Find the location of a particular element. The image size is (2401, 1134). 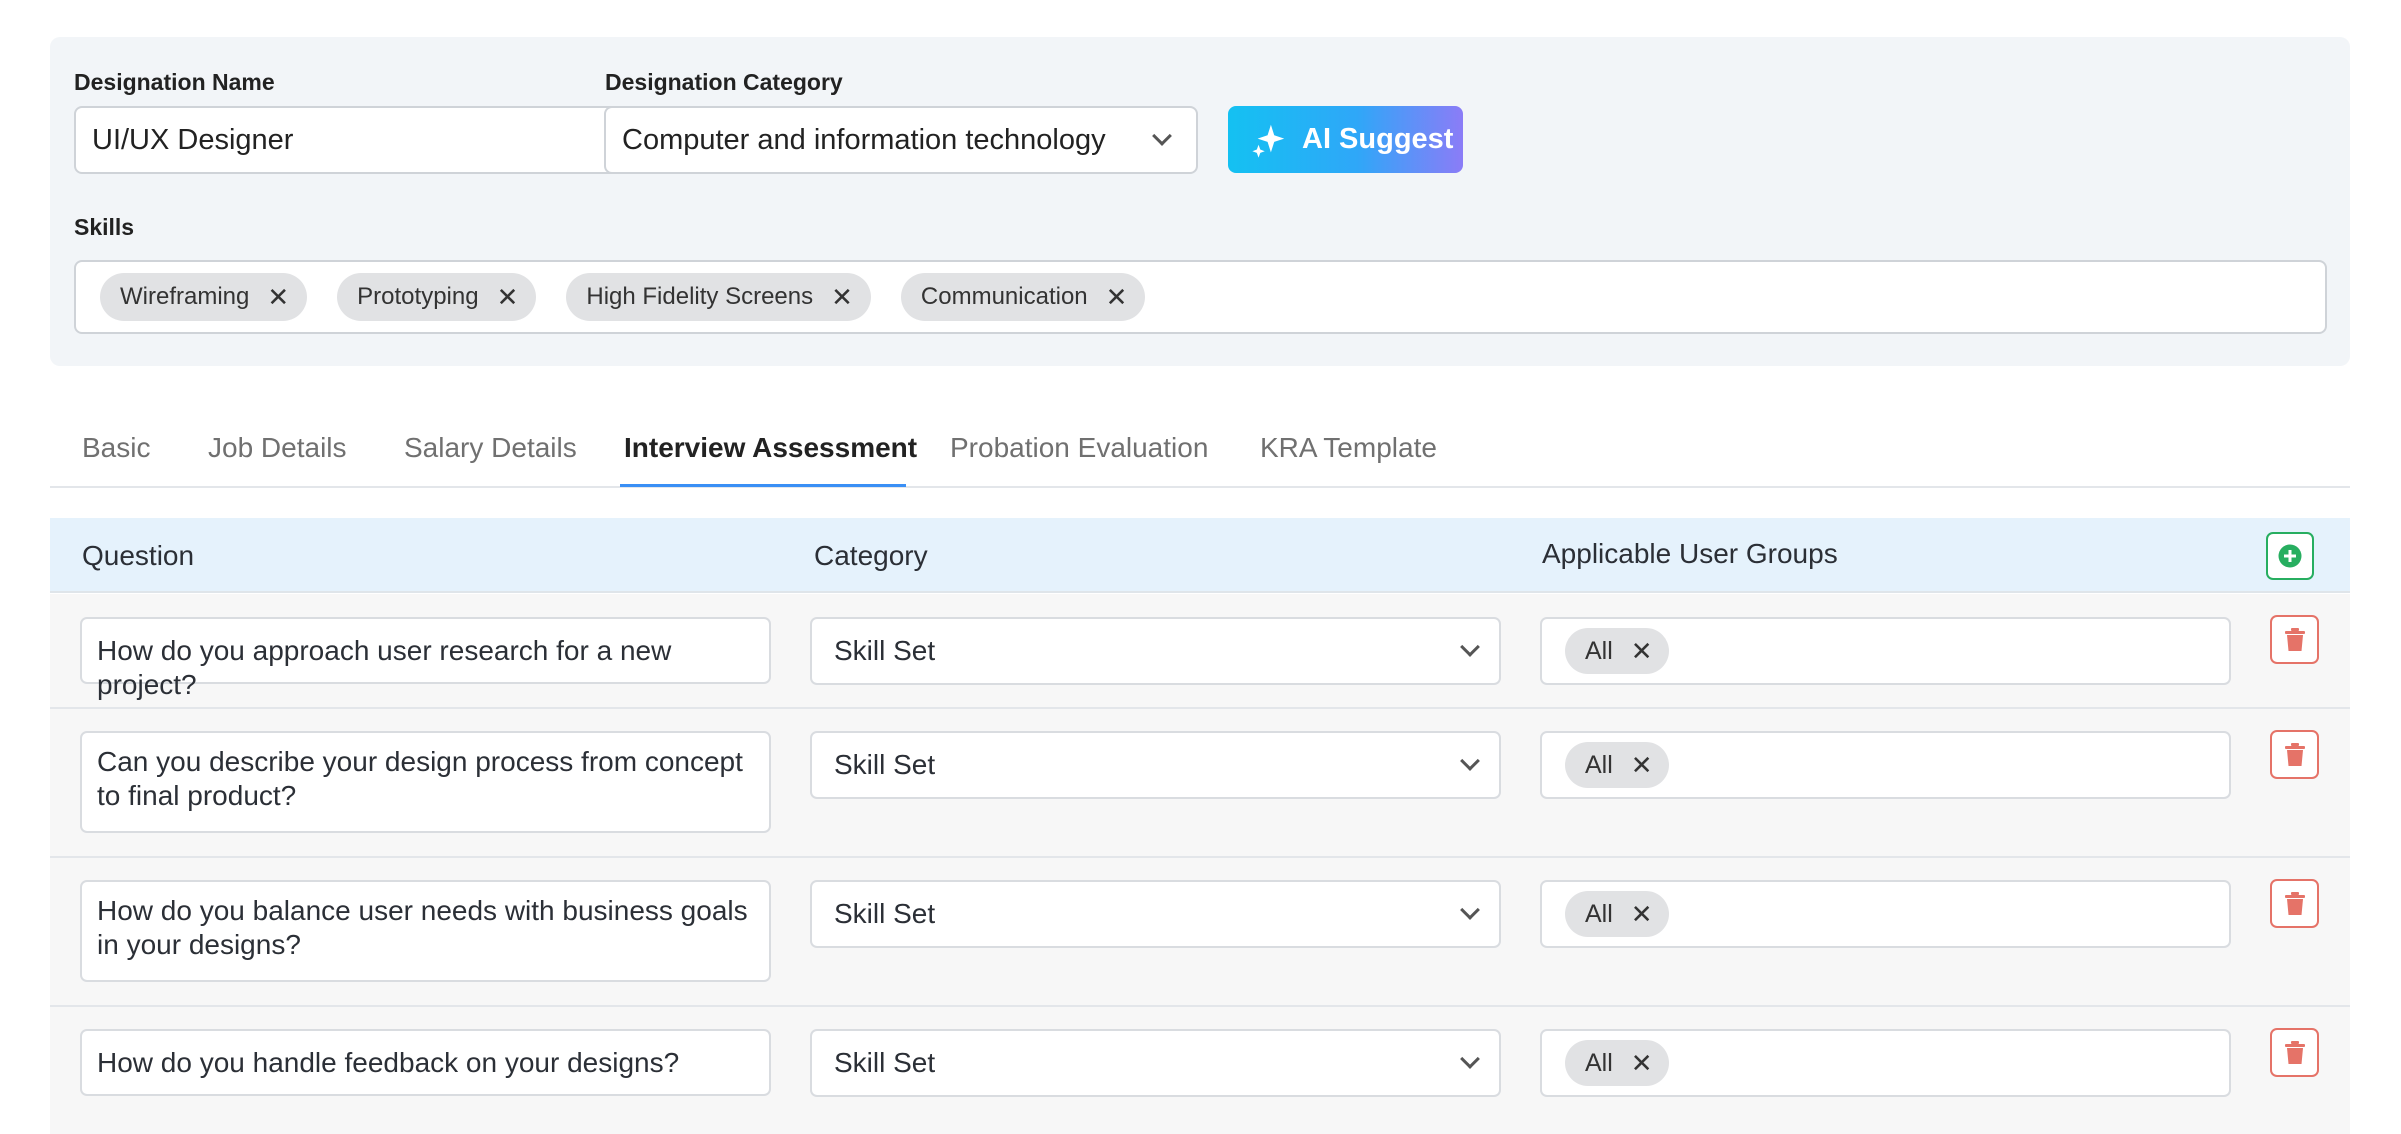

tab-interview-assessment: Interview Assessment is located at coordinates (770, 448).